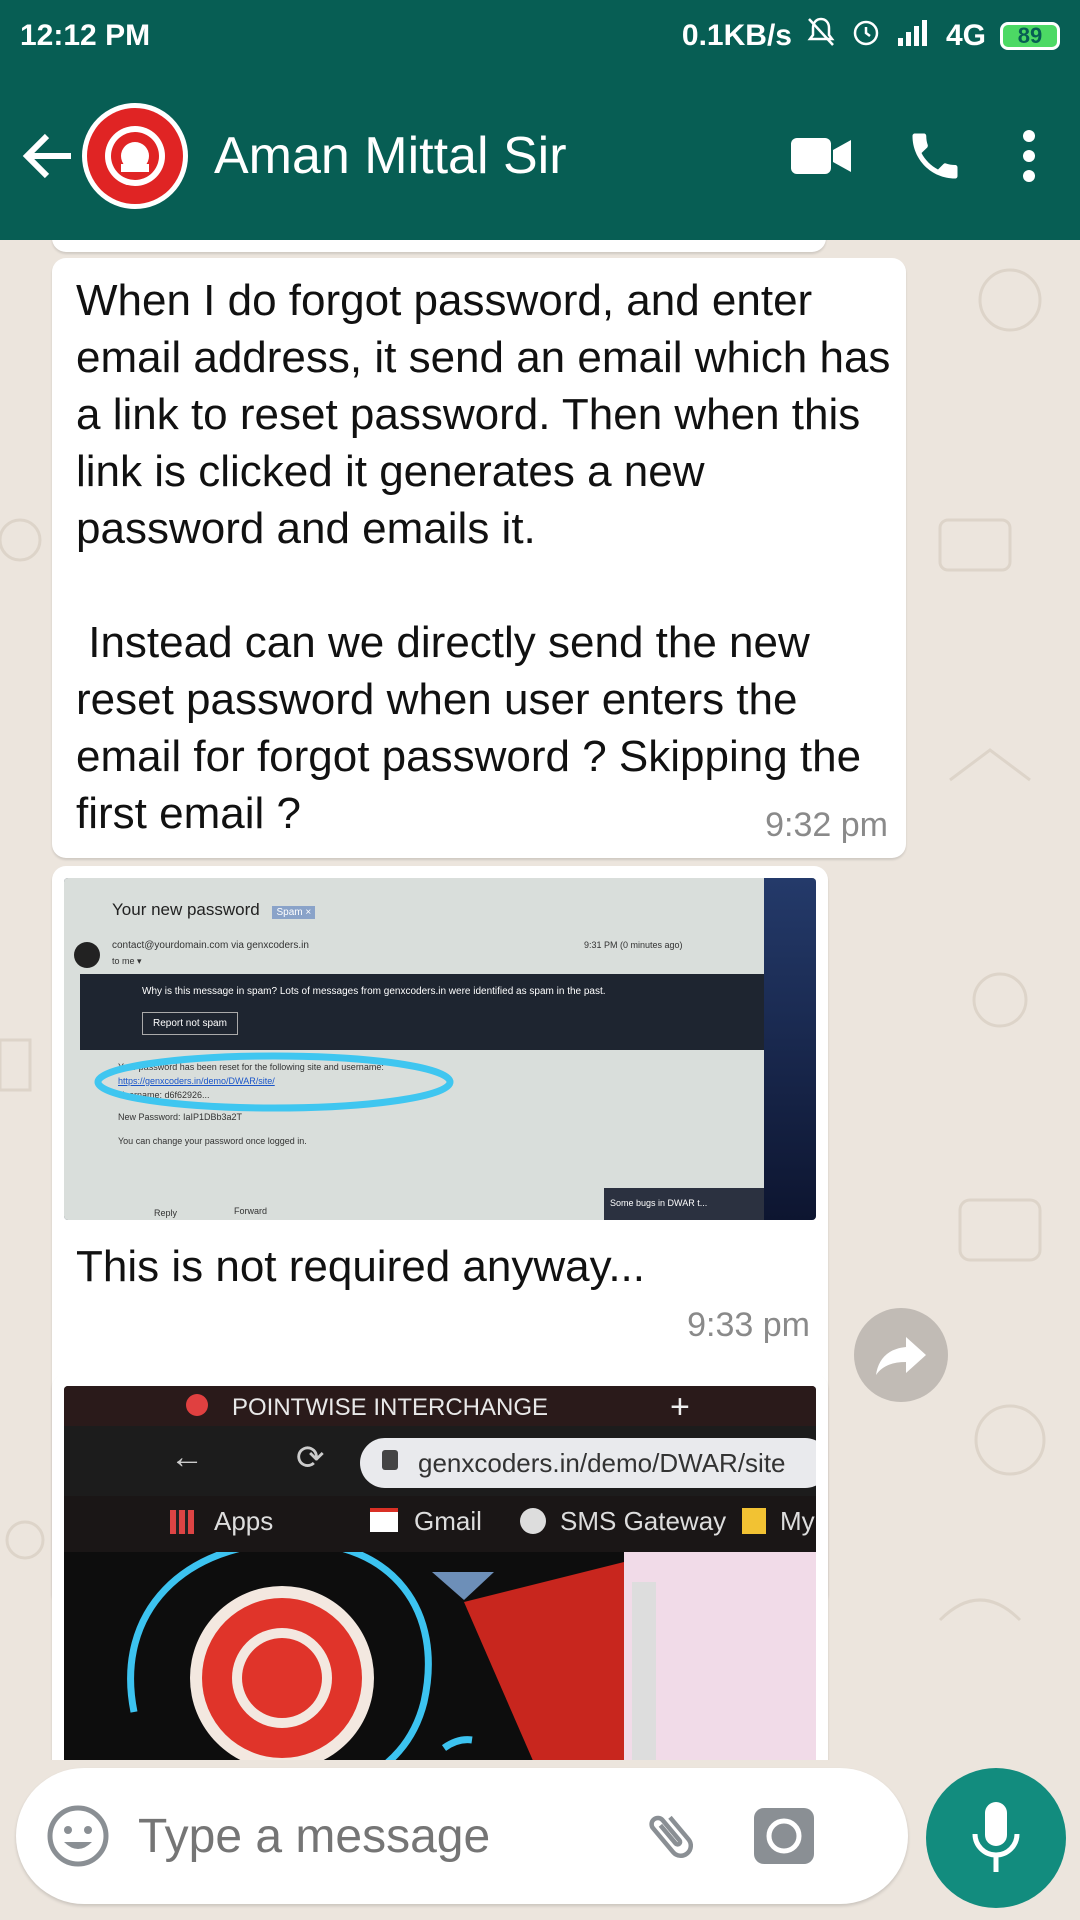 This screenshot has height=1920, width=1080. I want to click on email-to: to me ▾, so click(127, 961).